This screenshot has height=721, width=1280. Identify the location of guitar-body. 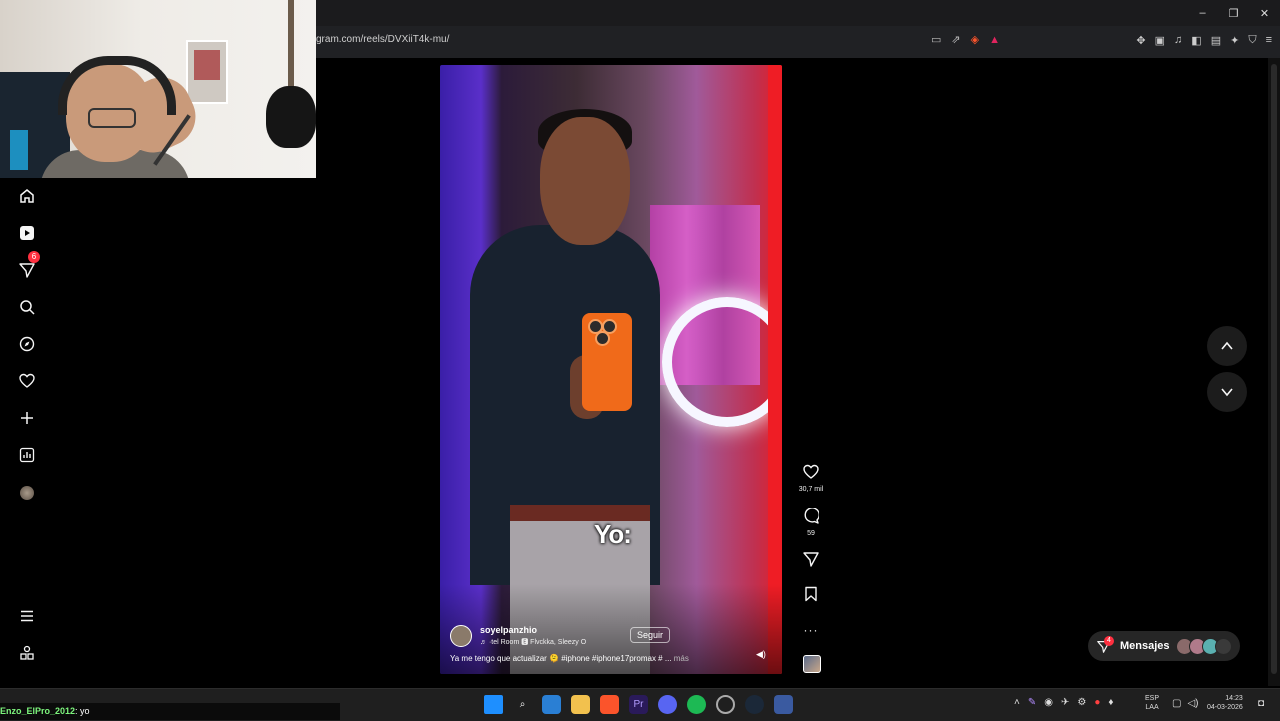
(291, 117).